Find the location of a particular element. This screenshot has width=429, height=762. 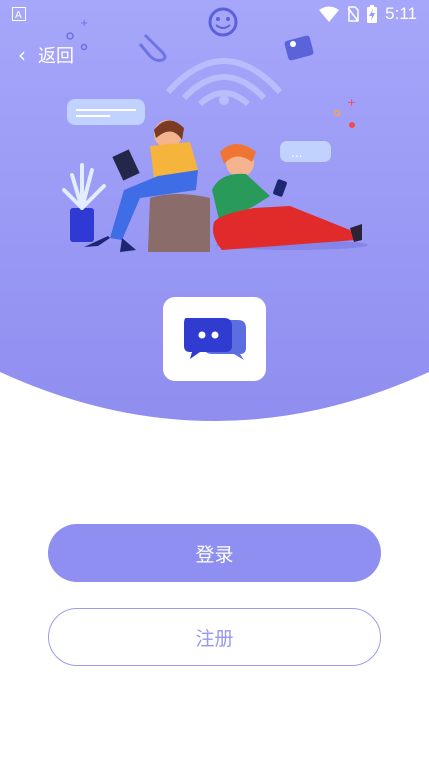

app-logo is located at coordinates (214, 339).